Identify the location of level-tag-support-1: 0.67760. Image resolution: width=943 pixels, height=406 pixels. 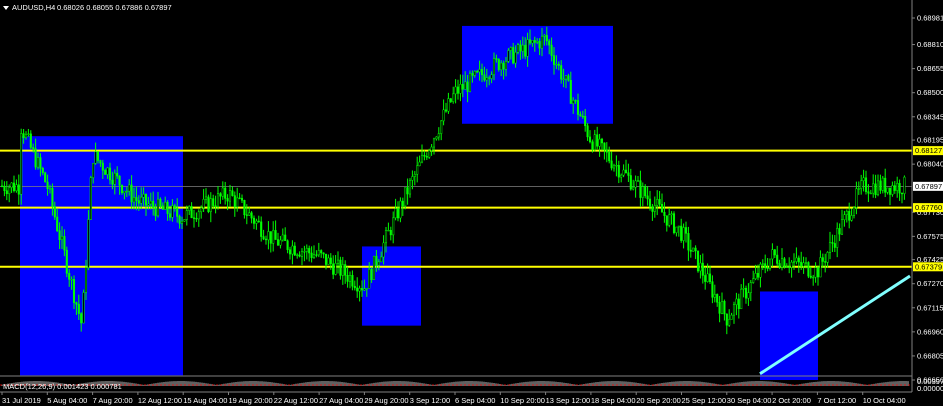
(928, 207).